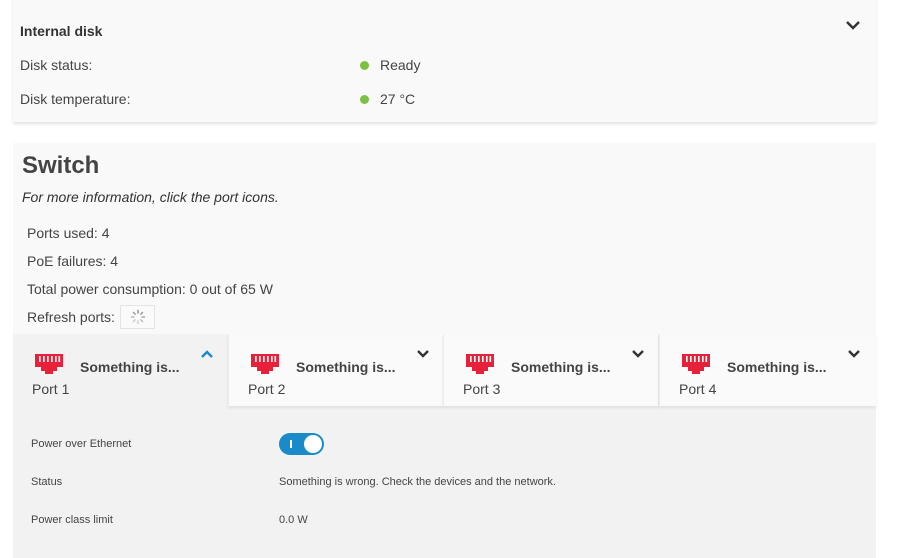 Image resolution: width=900 pixels, height=558 pixels. I want to click on toggle-knob, so click(313, 444).